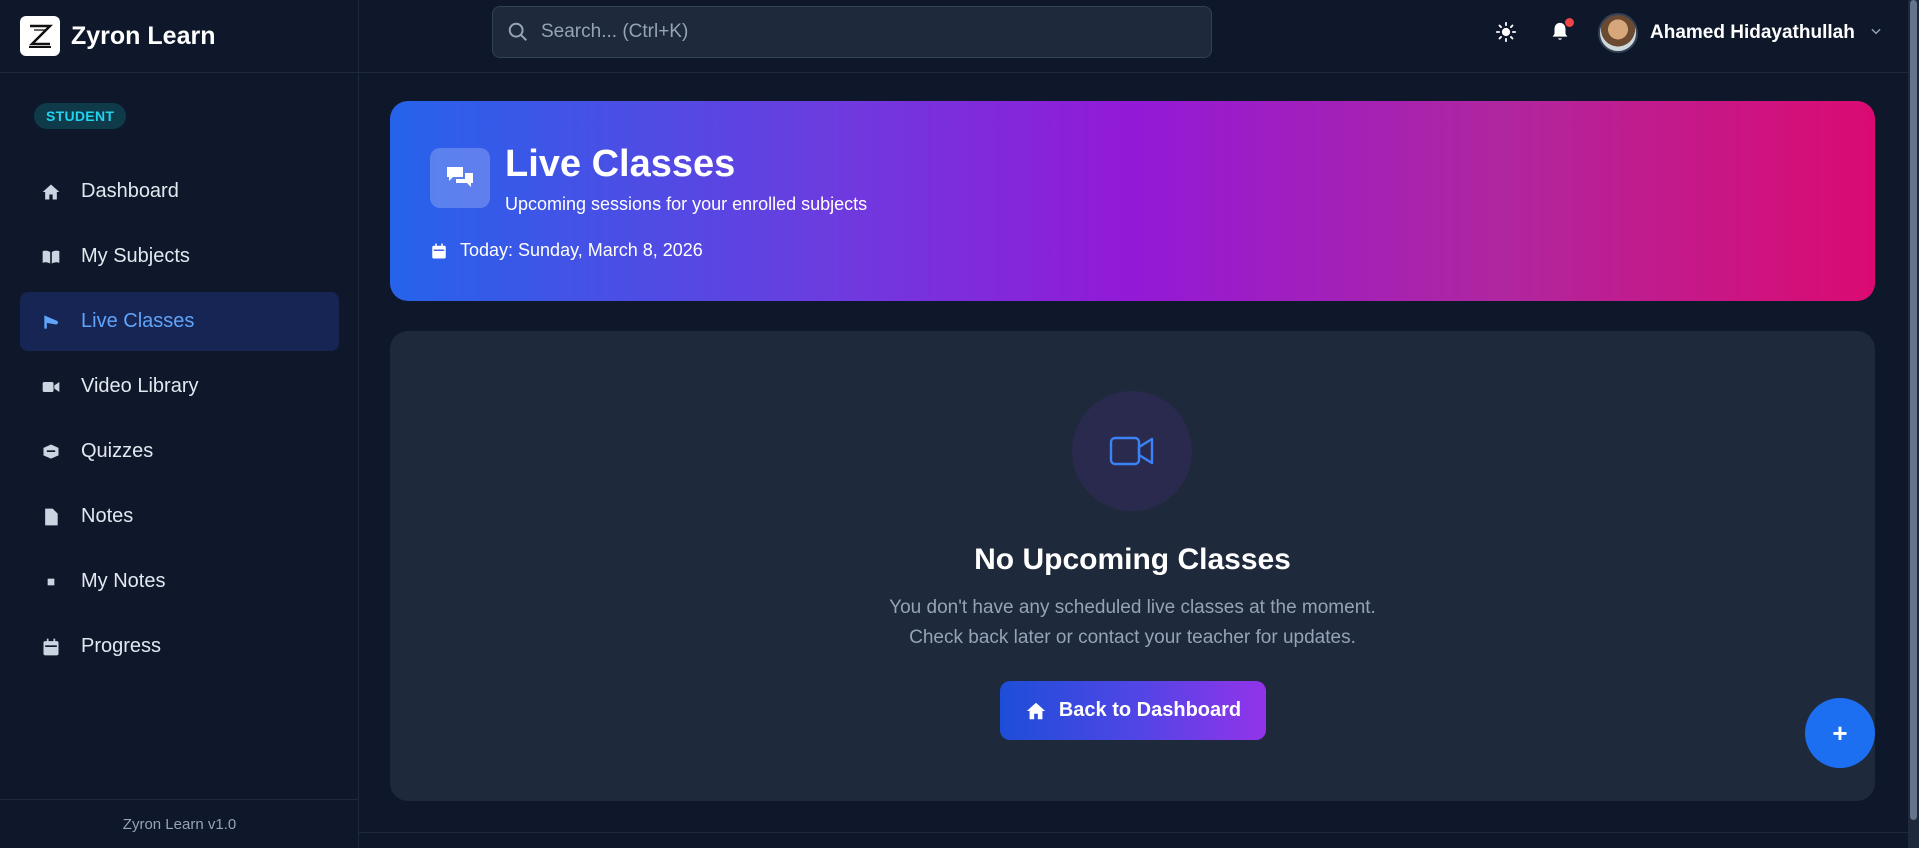 Image resolution: width=1919 pixels, height=848 pixels. What do you see at coordinates (51, 452) in the screenshot?
I see `quiz-icon` at bounding box center [51, 452].